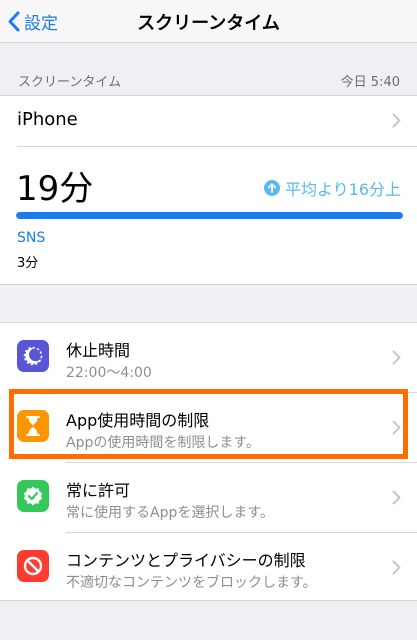 This screenshot has width=417, height=640. I want to click on category-name: SNS, so click(31, 238).